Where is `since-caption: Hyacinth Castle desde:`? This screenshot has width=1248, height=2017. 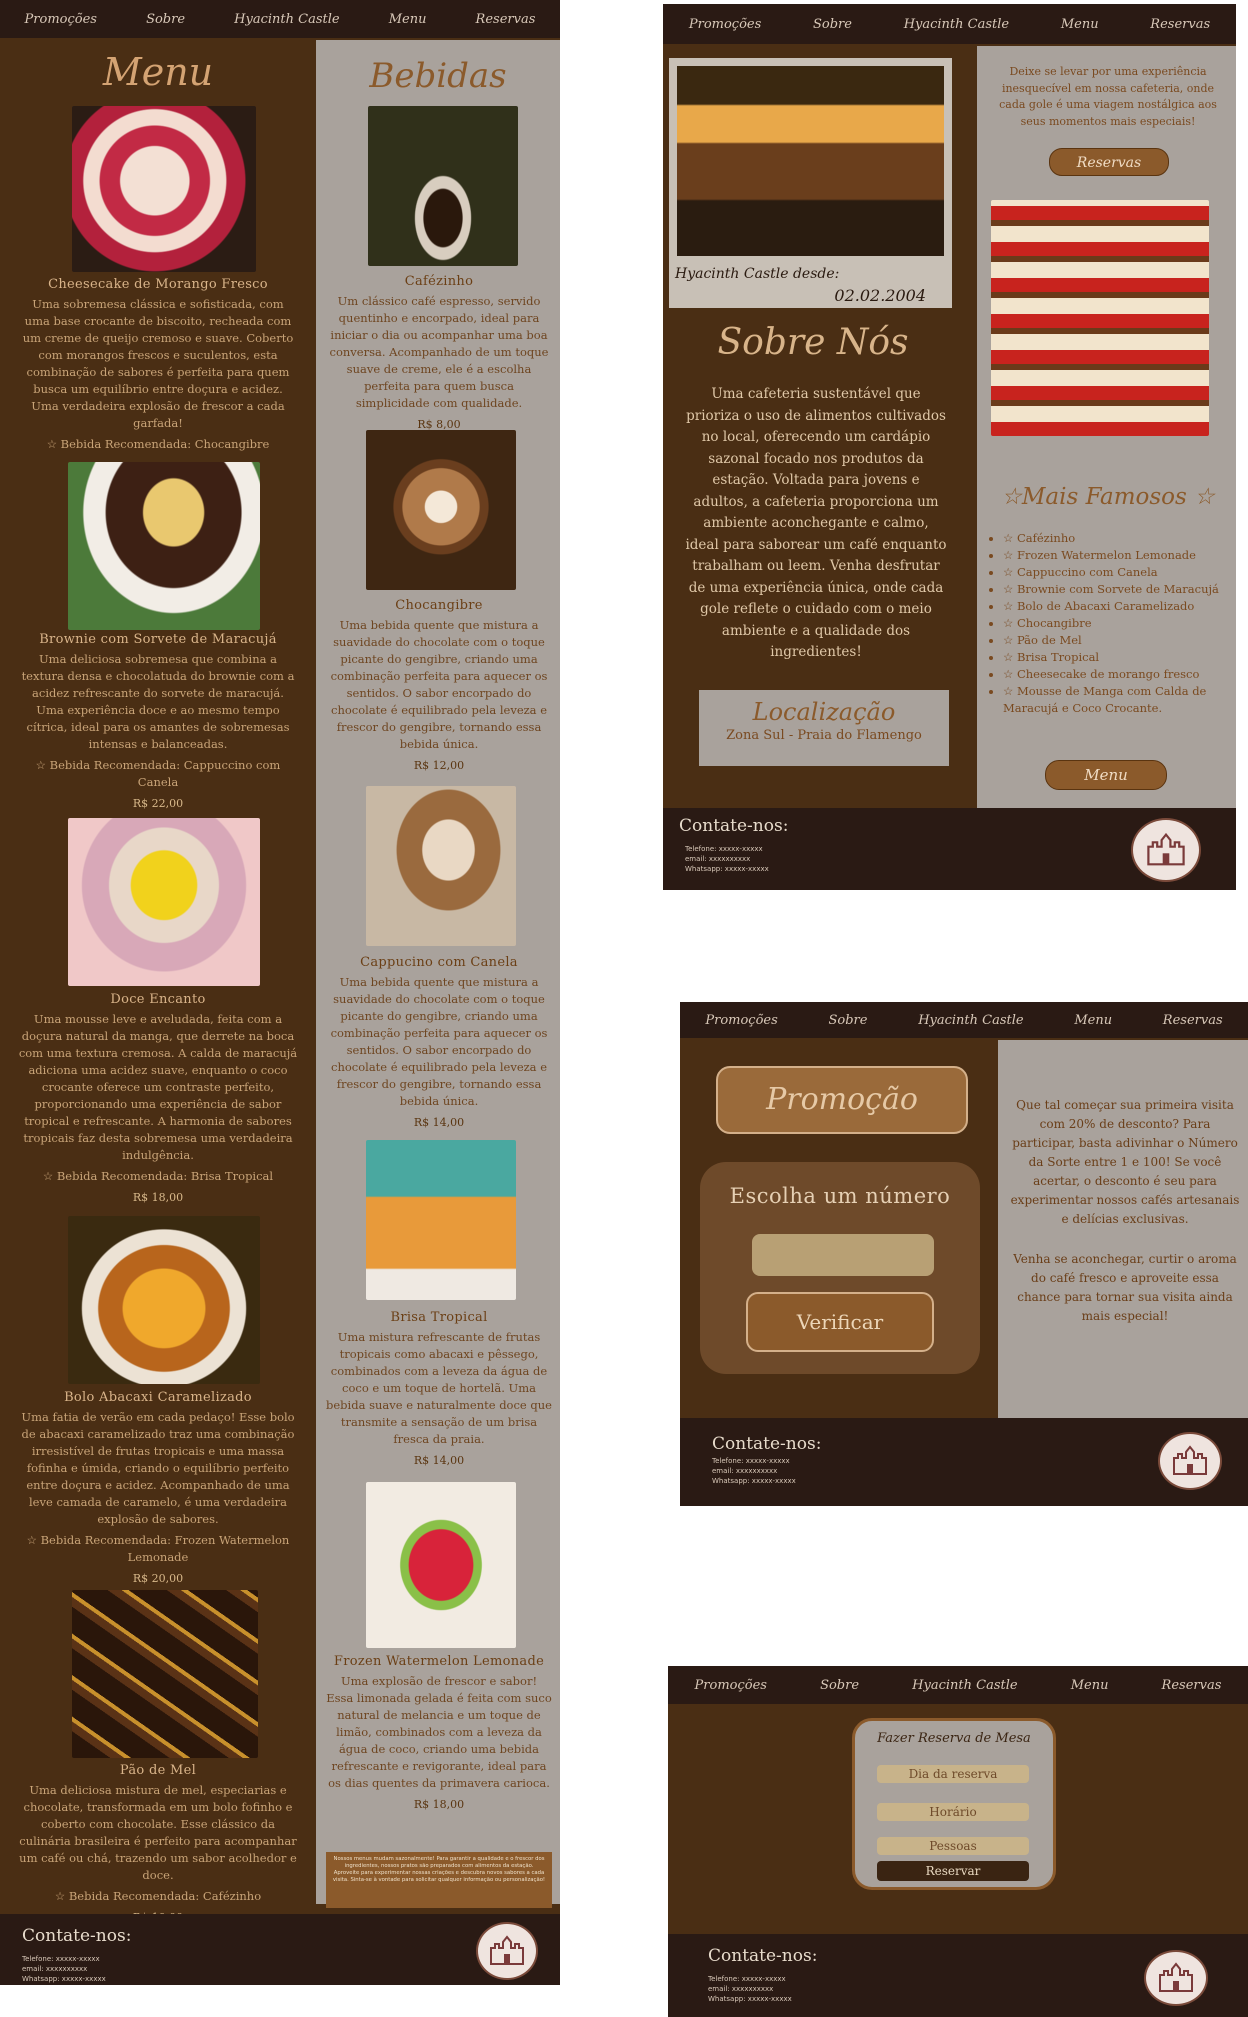
since-caption: Hyacinth Castle desde: is located at coordinates (757, 274).